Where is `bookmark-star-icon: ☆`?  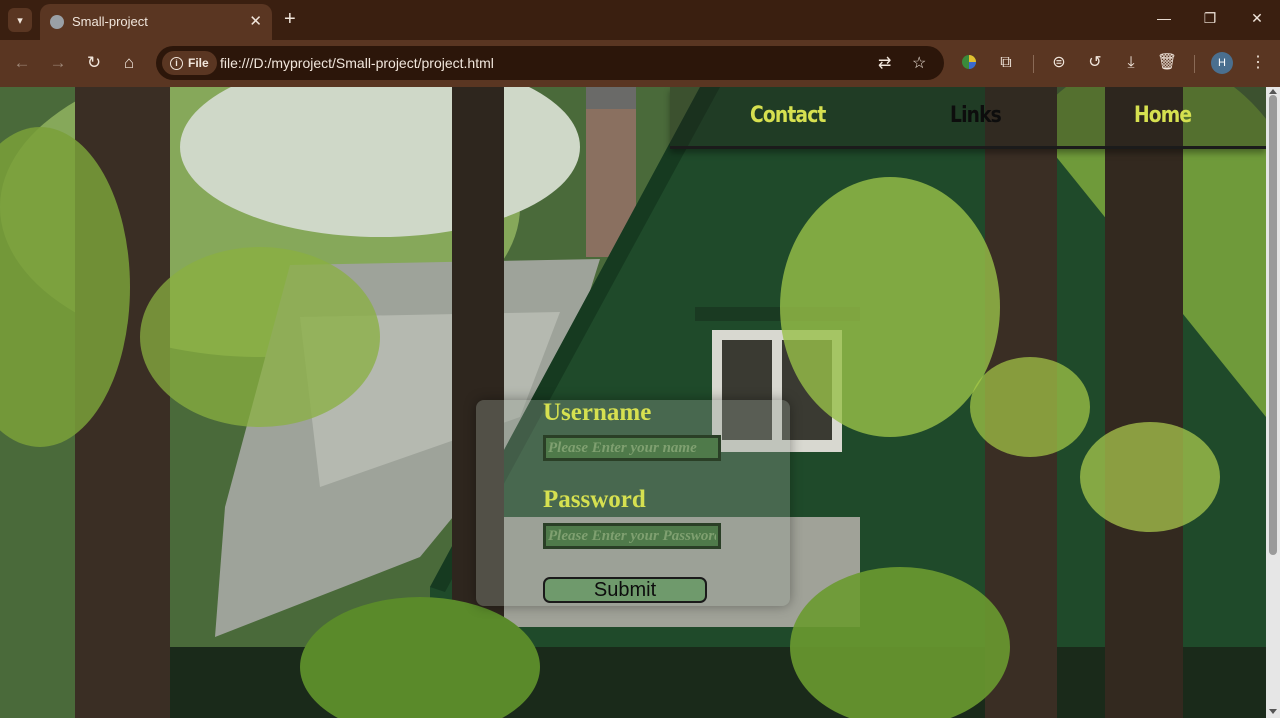 bookmark-star-icon: ☆ is located at coordinates (919, 63).